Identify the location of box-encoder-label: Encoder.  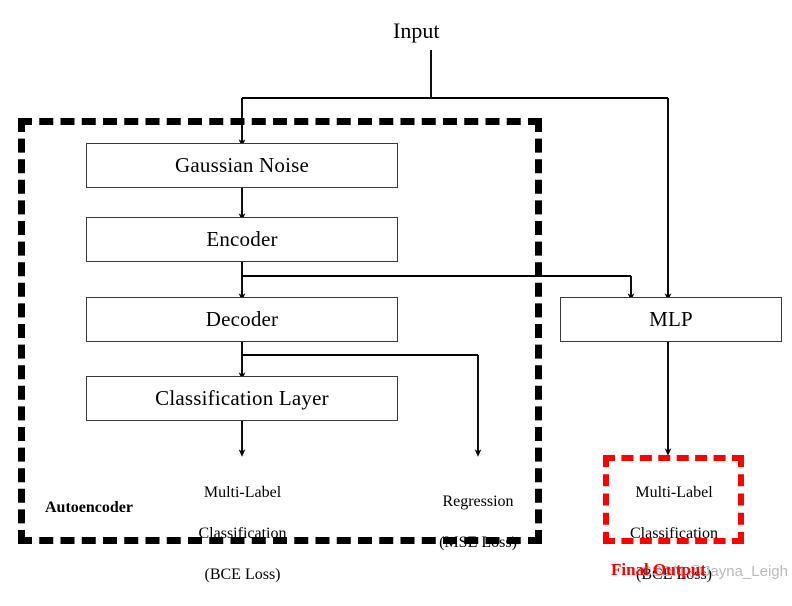
(242, 239).